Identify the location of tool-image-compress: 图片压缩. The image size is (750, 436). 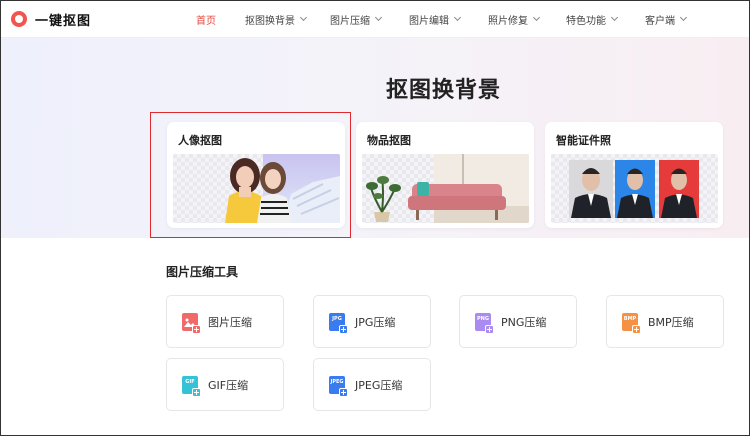
(225, 321).